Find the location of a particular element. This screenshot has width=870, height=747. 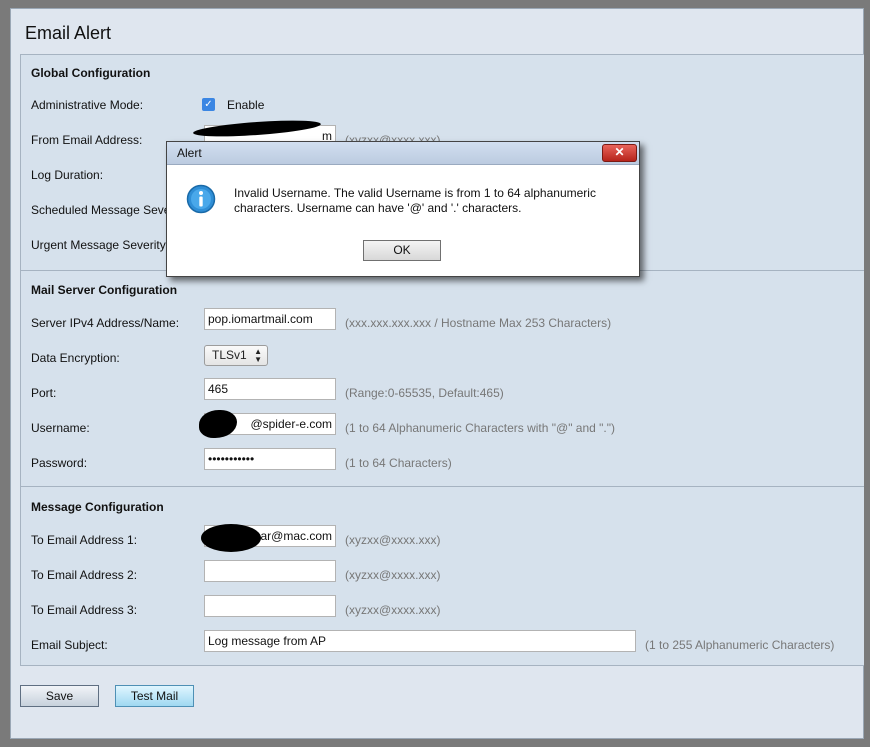

message-config-heading: Message Configuration is located at coordinates (97, 507).